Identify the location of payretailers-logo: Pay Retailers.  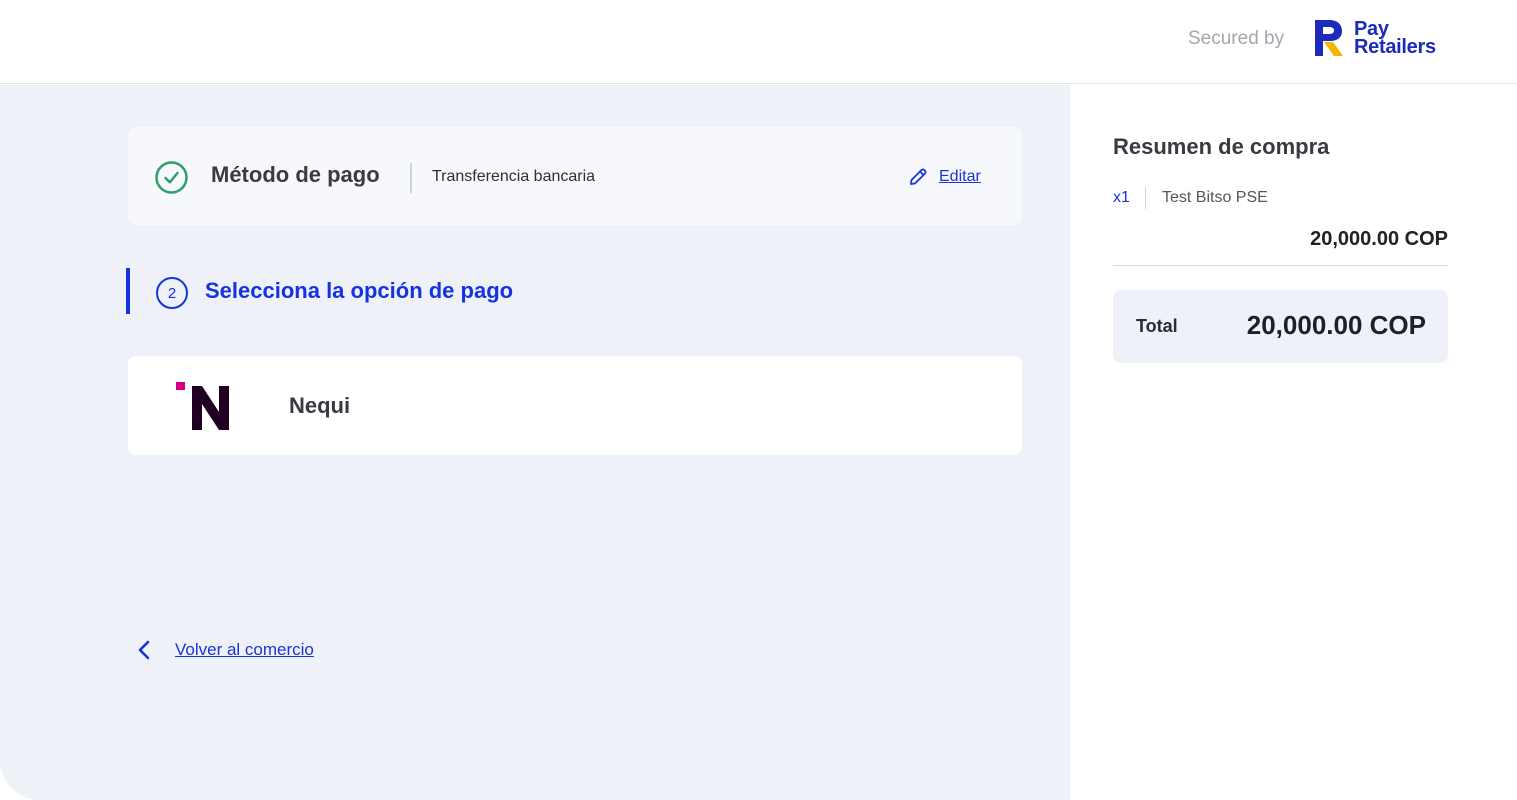
(1374, 38).